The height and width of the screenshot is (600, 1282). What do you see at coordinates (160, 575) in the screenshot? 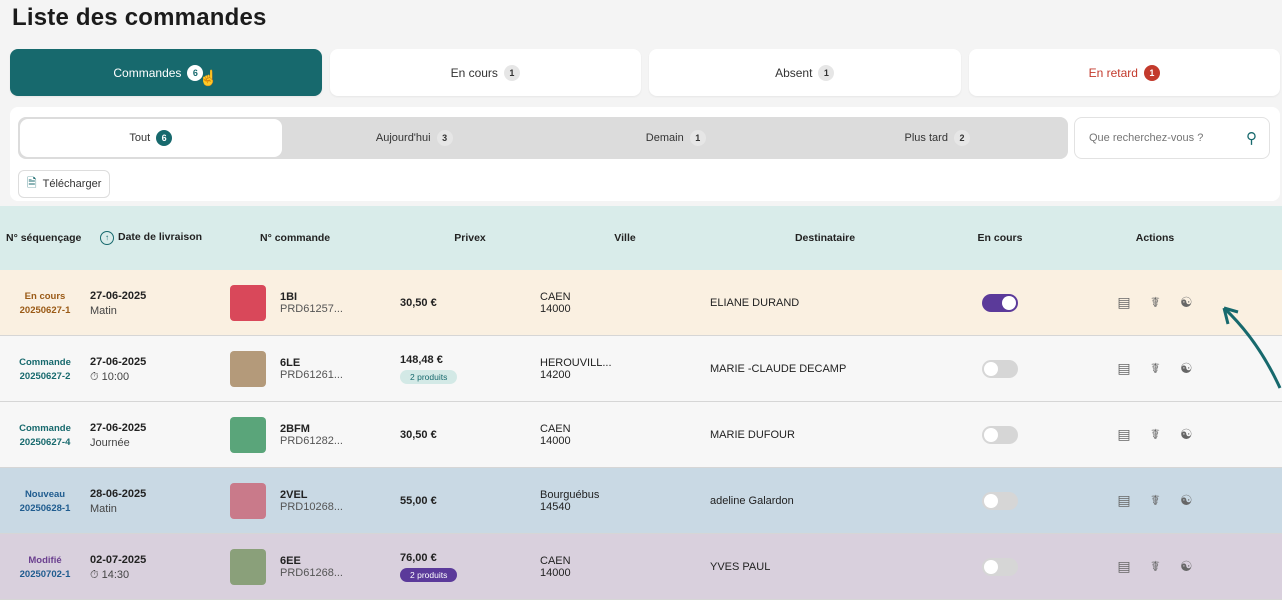
I see `delivery-slot: ⏱ 14:30` at bounding box center [160, 575].